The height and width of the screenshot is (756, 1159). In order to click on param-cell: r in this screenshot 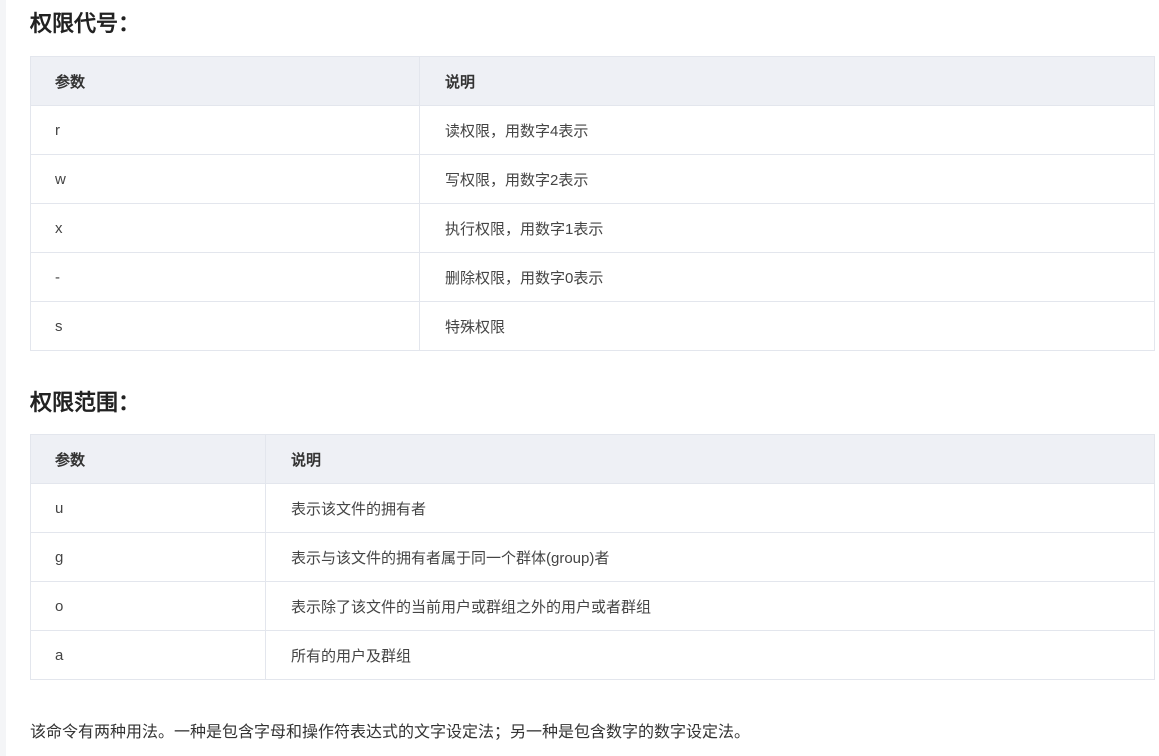, I will do `click(225, 130)`.